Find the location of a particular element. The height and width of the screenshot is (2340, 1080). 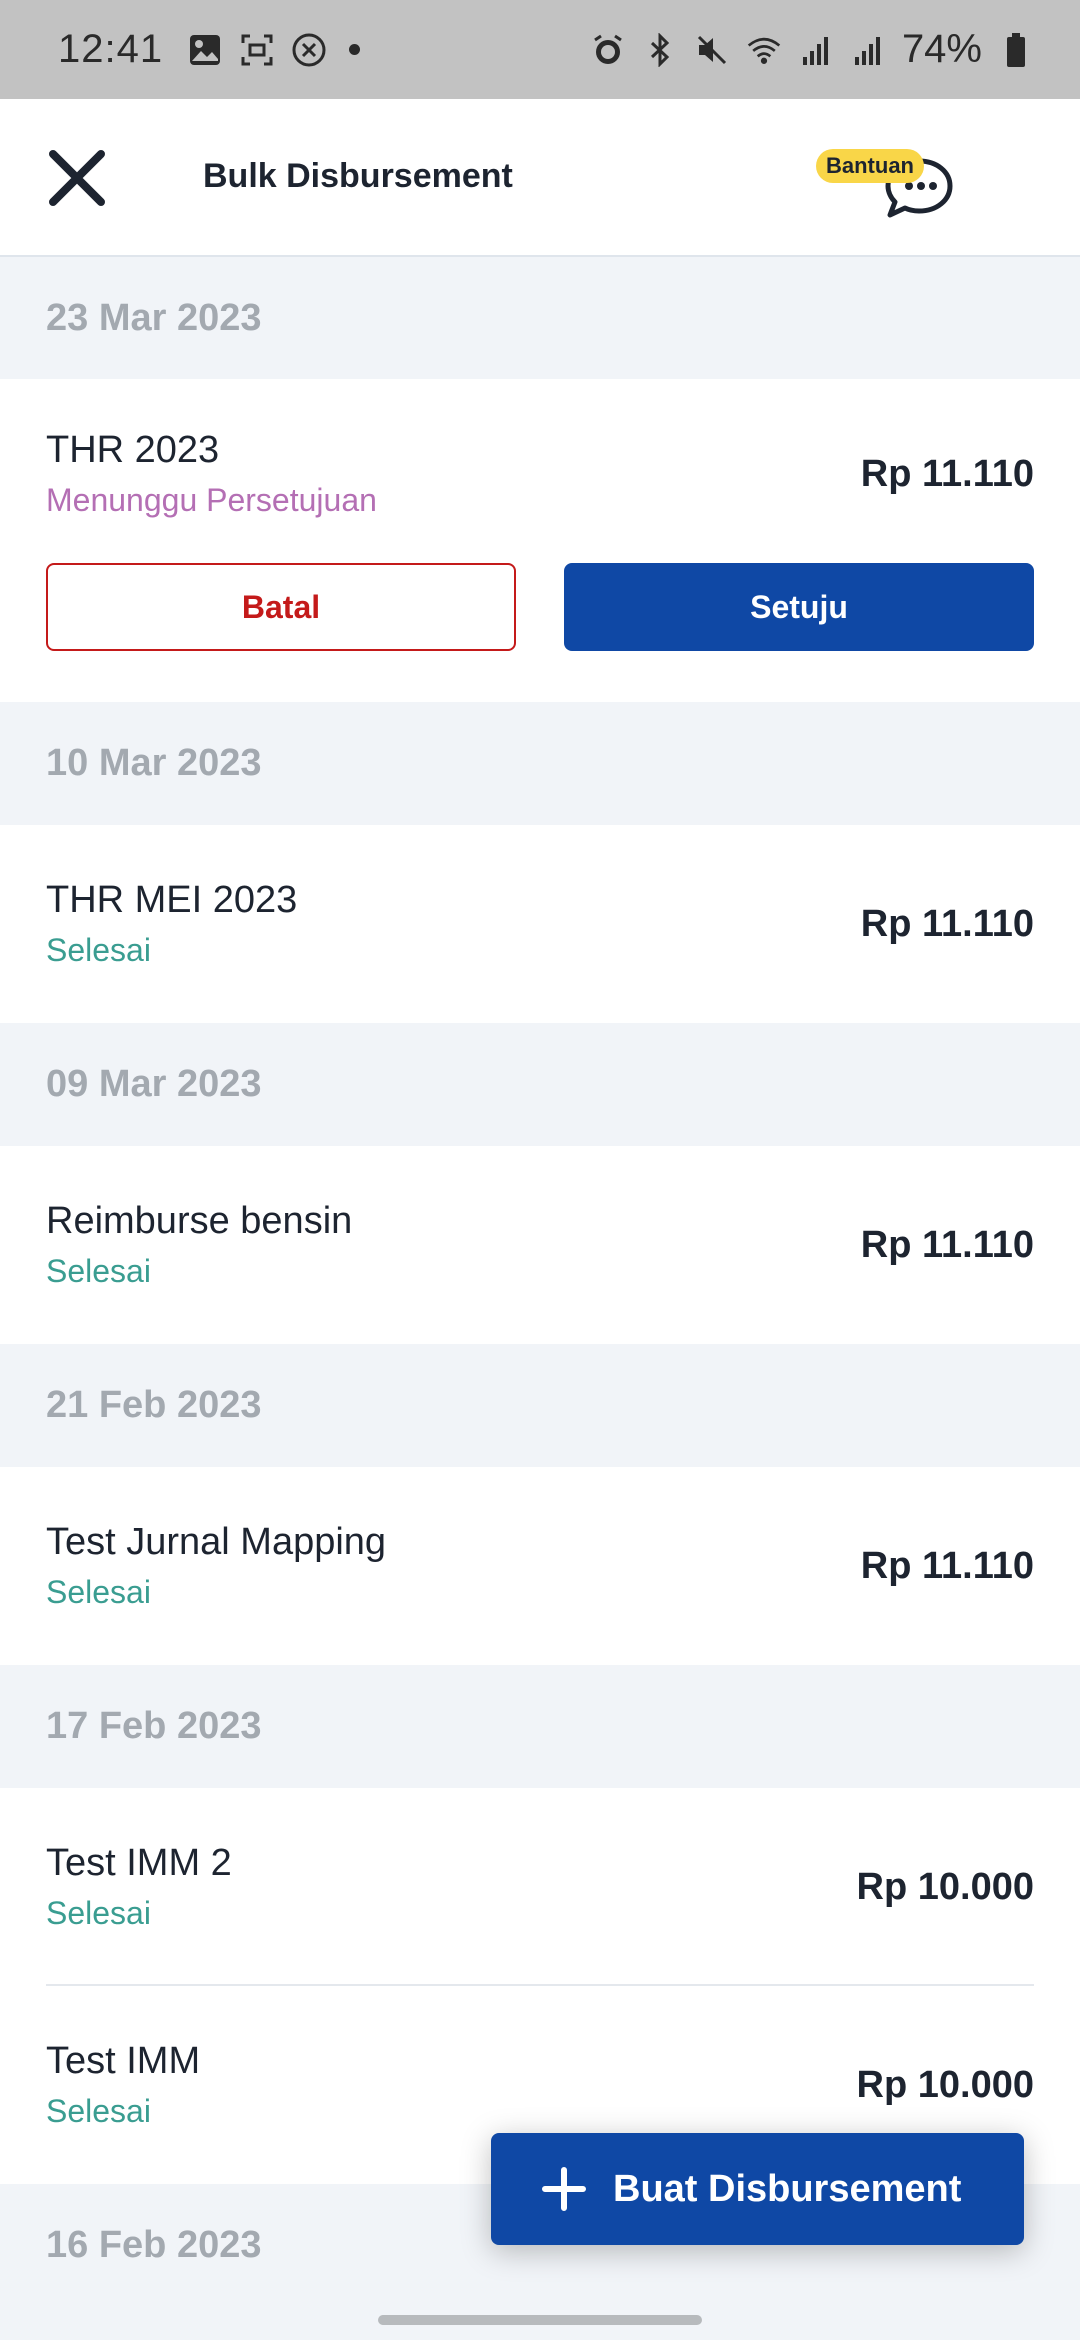

status-bar: 12:41 74% is located at coordinates (540, 49).